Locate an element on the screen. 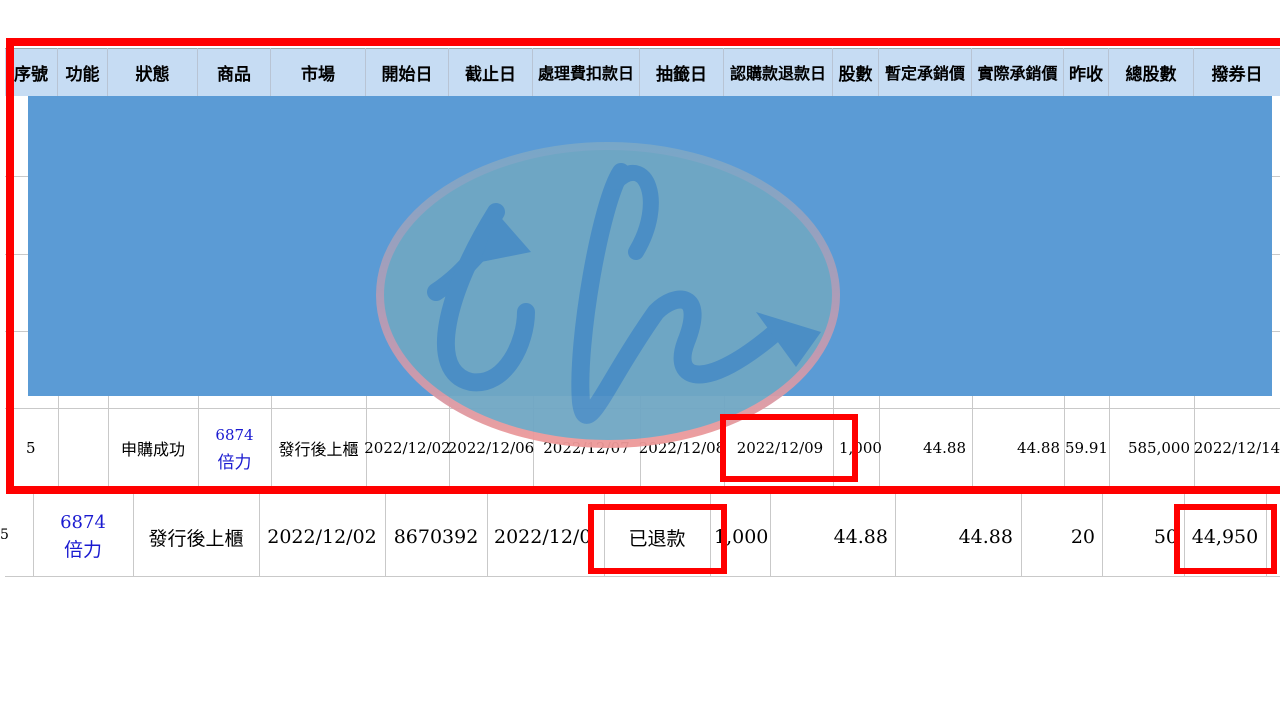 This screenshot has height=720, width=1280. bottom-fee: 20 is located at coordinates (1082, 537).